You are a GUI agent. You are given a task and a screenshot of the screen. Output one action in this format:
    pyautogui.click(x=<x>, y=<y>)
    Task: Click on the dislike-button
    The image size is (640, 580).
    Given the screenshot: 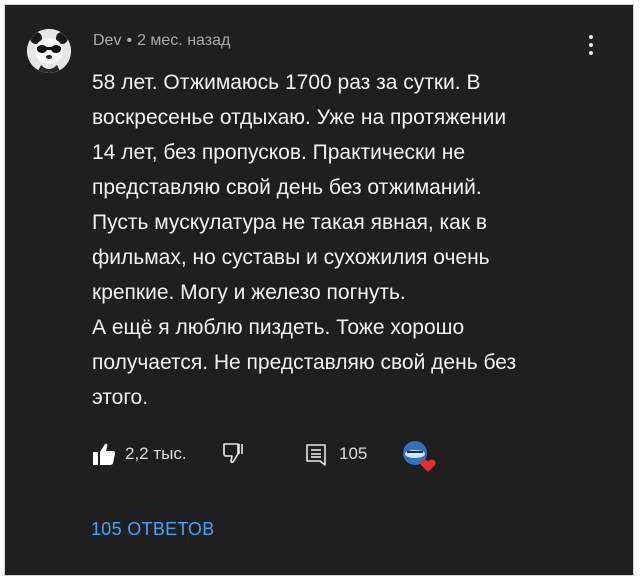 What is the action you would take?
    pyautogui.click(x=234, y=455)
    